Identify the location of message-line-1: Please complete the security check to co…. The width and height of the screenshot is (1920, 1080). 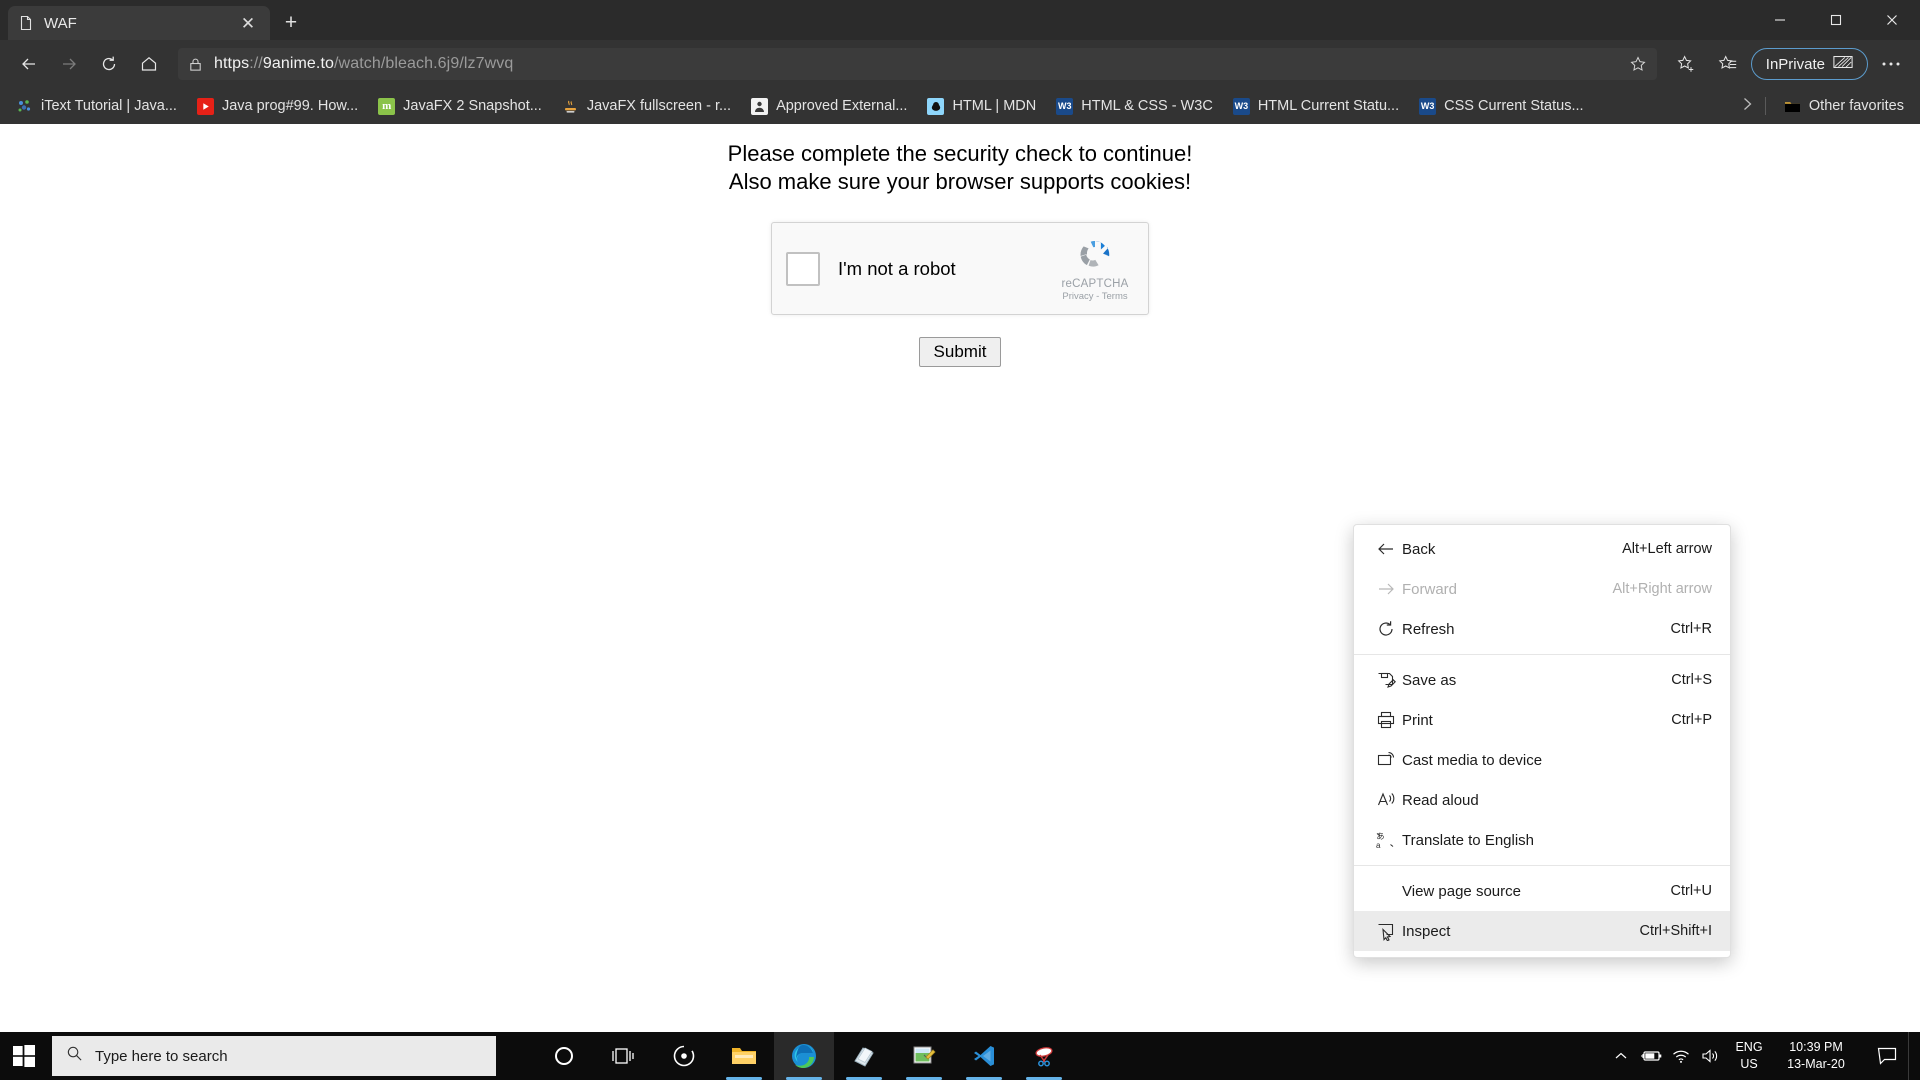
(960, 153).